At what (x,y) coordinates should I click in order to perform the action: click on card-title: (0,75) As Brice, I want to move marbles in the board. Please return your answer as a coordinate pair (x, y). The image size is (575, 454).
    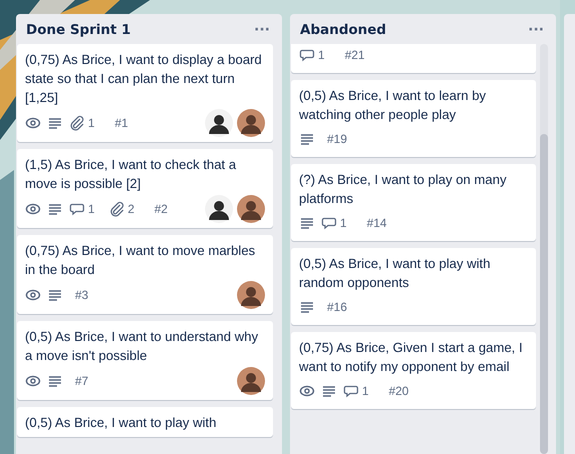
    Looking at the image, I should click on (140, 260).